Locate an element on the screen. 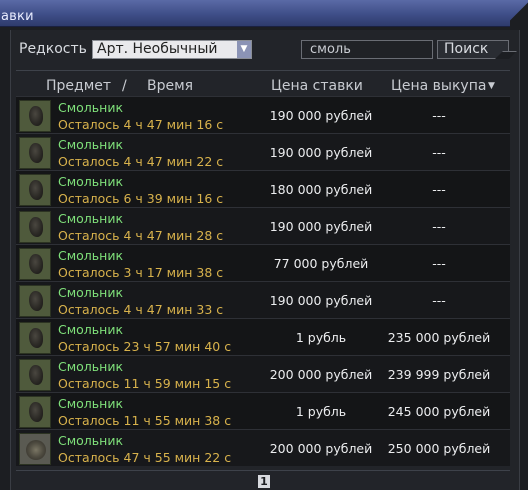 Image resolution: width=528 pixels, height=490 pixels. time-remaining: Осталось 4 ч 47 мин 33 с is located at coordinates (141, 309).